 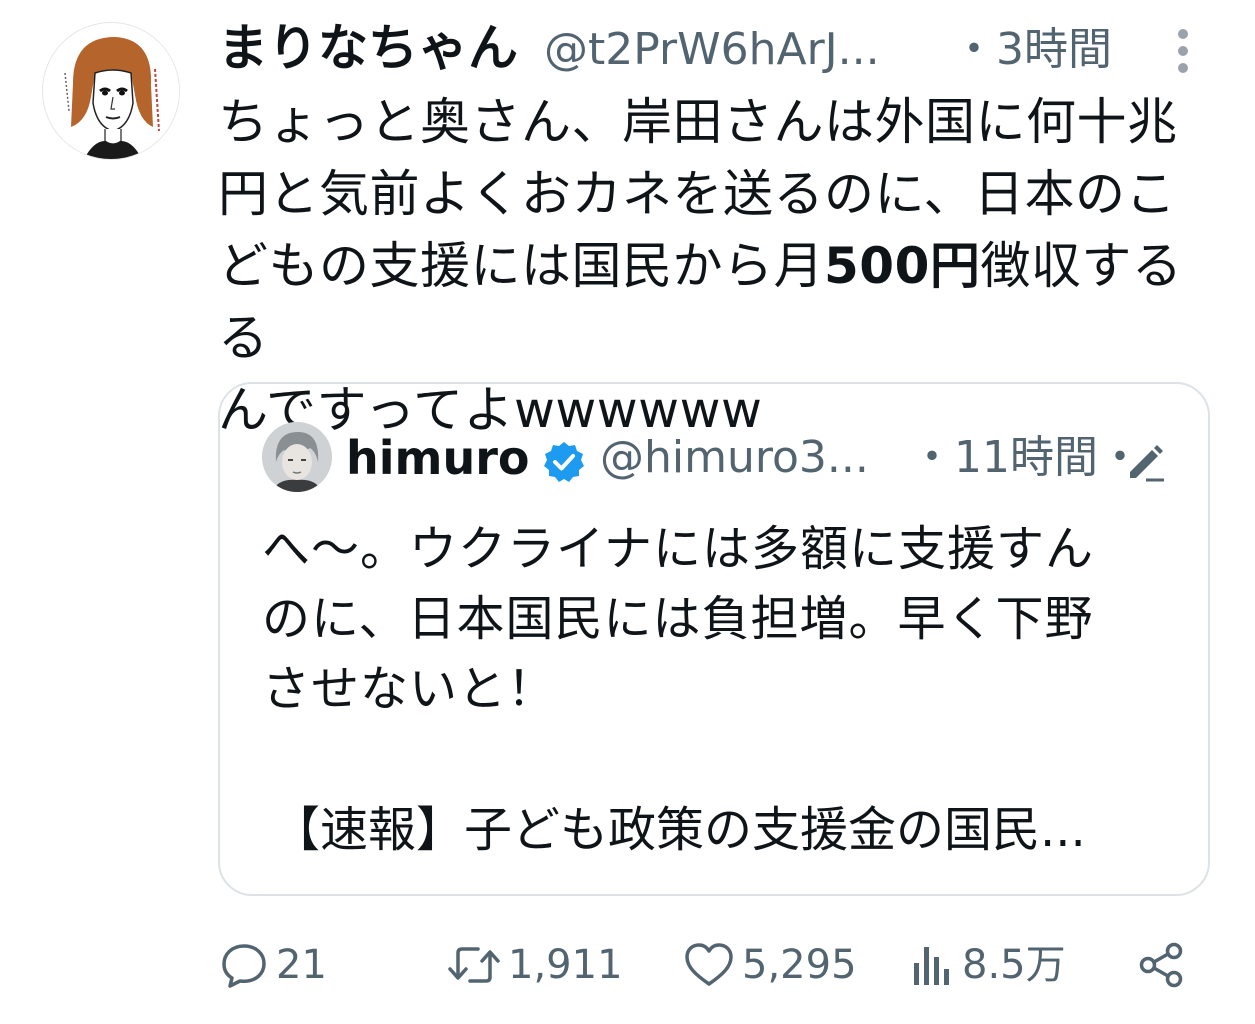 What do you see at coordinates (799, 965) in the screenshot?
I see `like-count: 5,295` at bounding box center [799, 965].